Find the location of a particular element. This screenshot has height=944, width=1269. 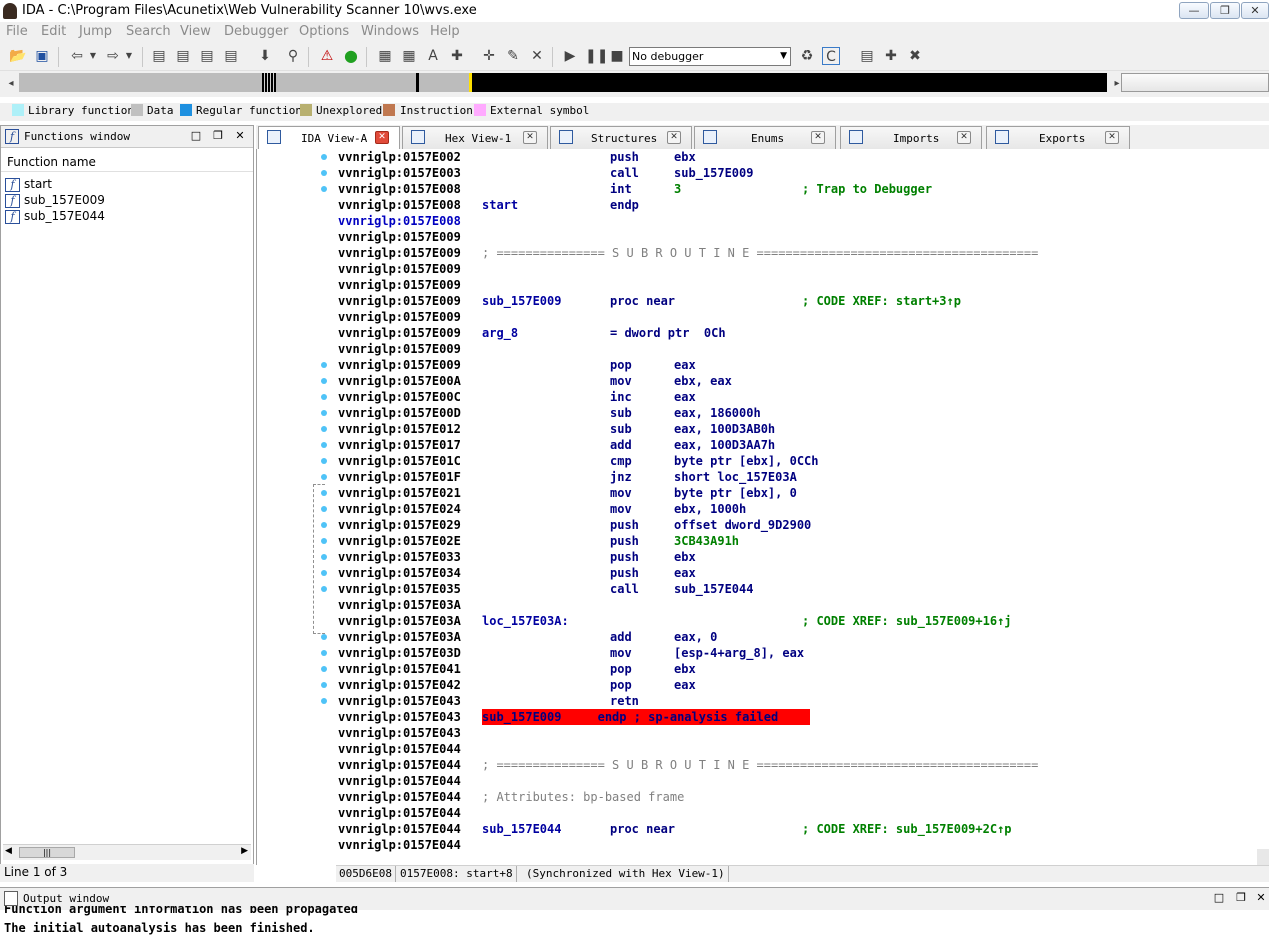

navigation-select is located at coordinates (1195, 82).